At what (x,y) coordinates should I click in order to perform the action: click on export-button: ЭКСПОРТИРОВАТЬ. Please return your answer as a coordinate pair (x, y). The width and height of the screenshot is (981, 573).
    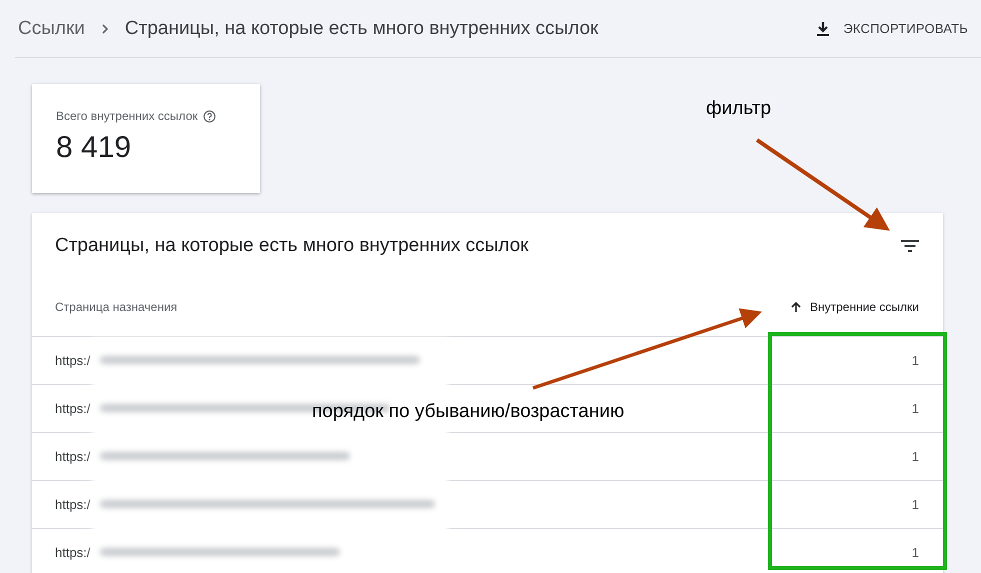
    Looking at the image, I should click on (891, 28).